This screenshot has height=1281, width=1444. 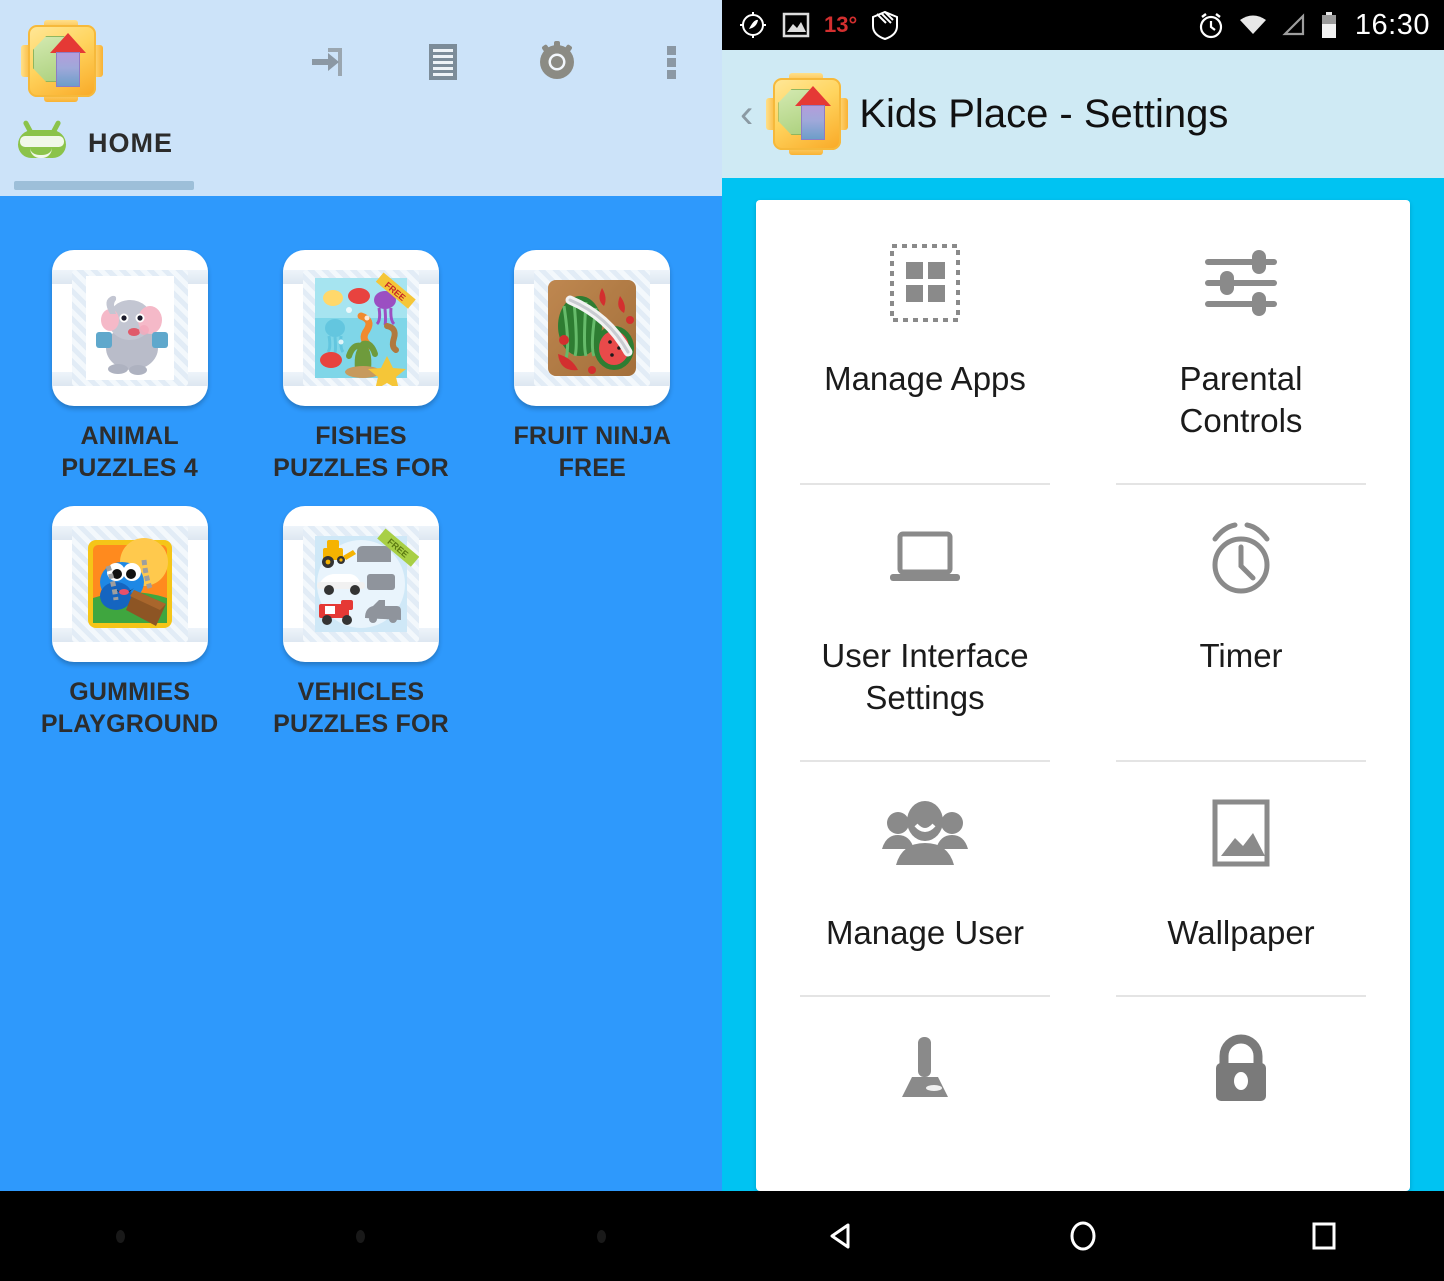 I want to click on wifi-icon, so click(x=1253, y=25).